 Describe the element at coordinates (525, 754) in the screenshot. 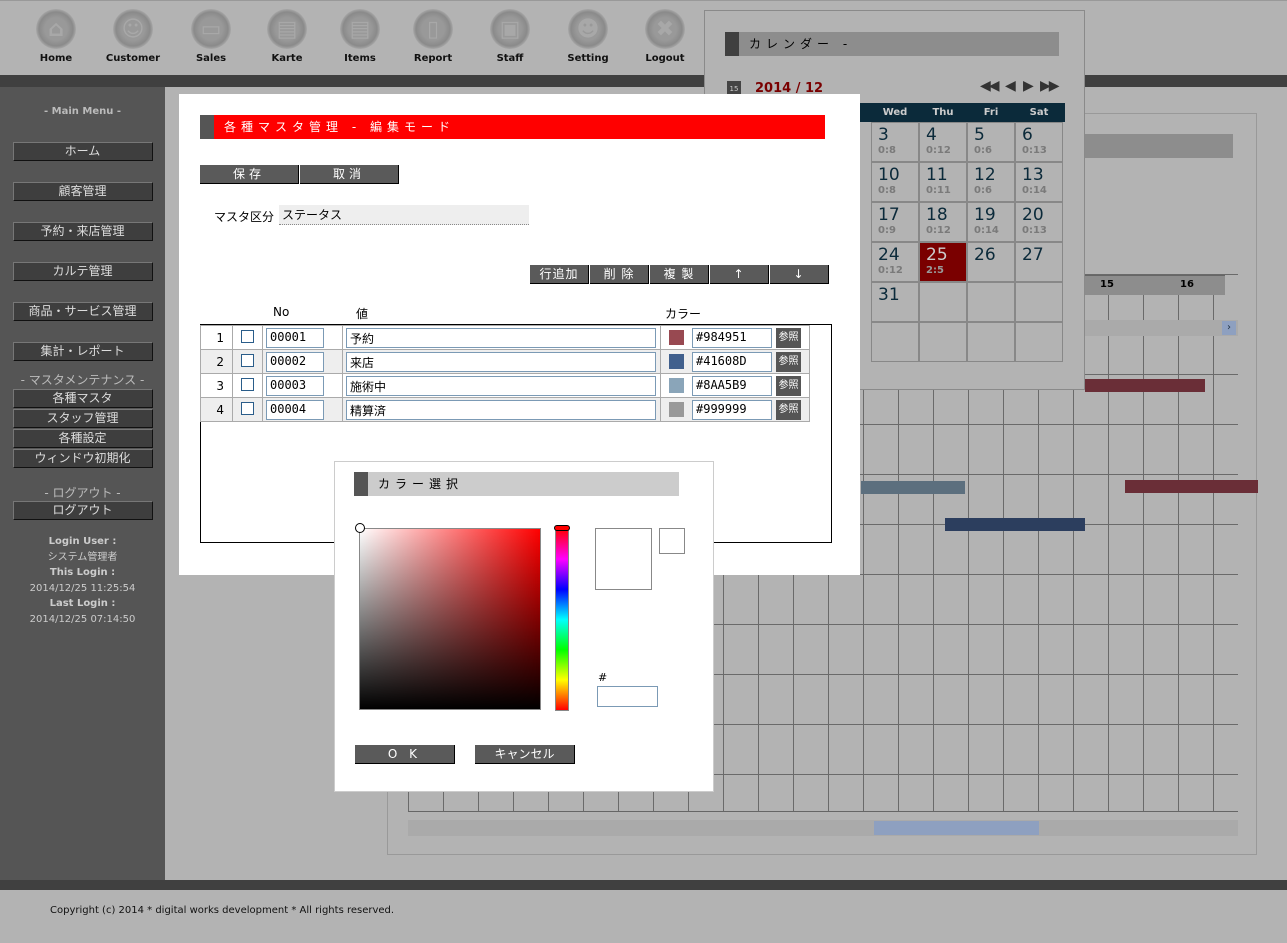

I see `cancel-button: キャンセル` at that location.